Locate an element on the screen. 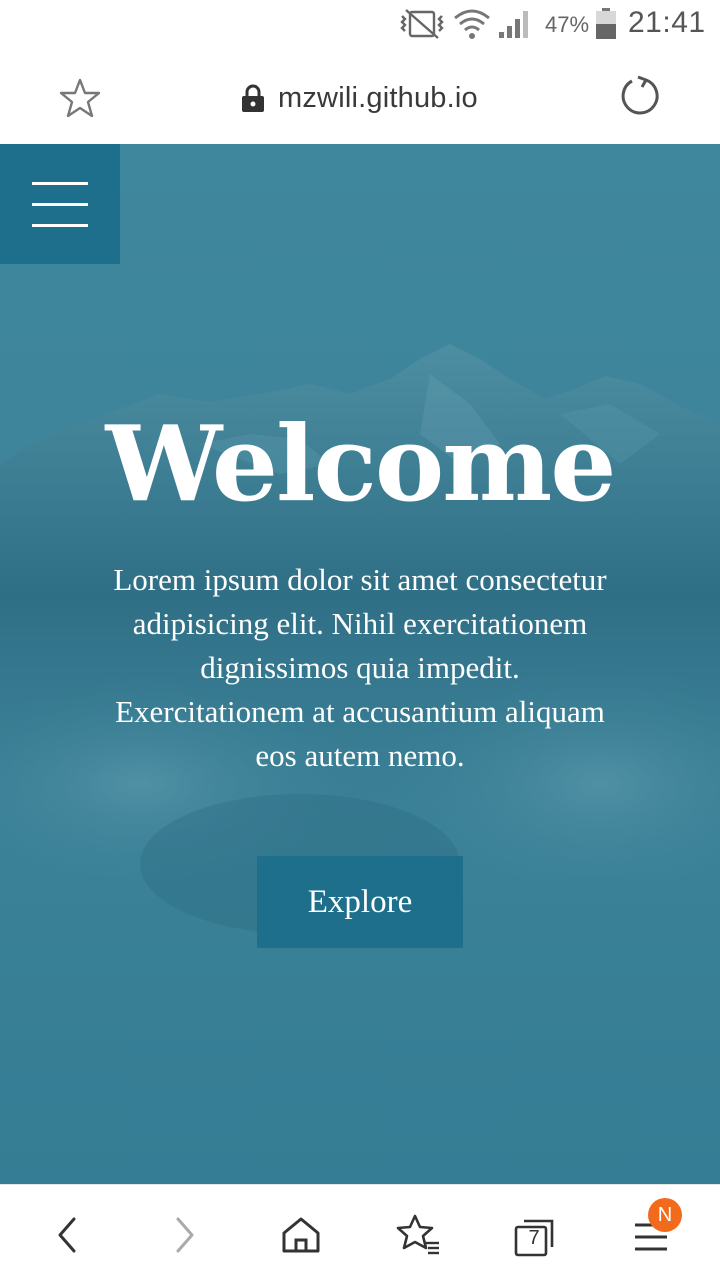  address-bar: mzwili.github.io is located at coordinates (360, 96).